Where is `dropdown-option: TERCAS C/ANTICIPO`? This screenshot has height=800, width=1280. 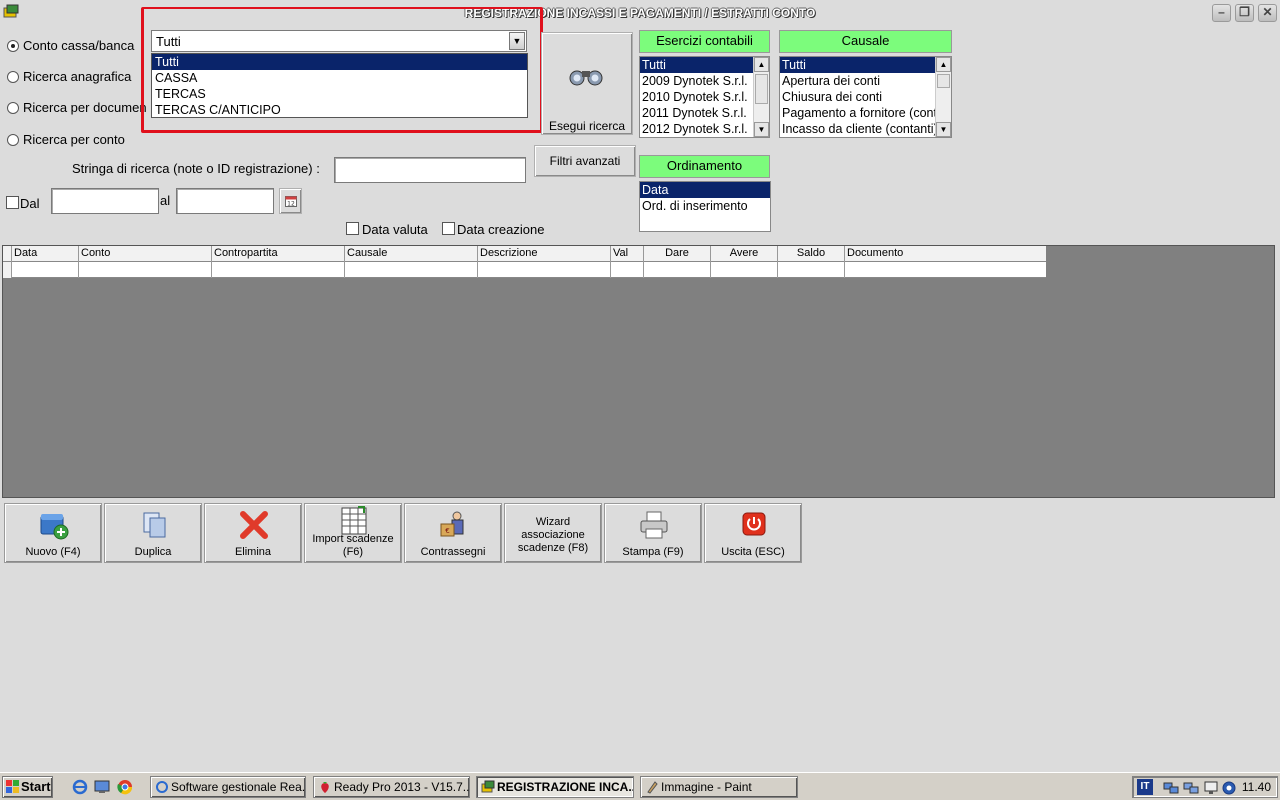
dropdown-option: TERCAS C/ANTICIPO is located at coordinates (339, 110).